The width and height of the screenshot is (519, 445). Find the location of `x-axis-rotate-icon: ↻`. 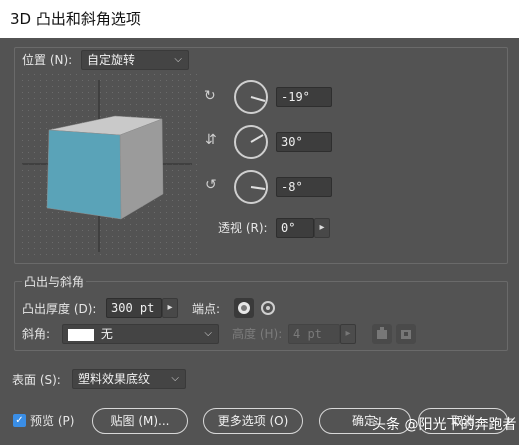

x-axis-rotate-icon: ↻ is located at coordinates (210, 96).